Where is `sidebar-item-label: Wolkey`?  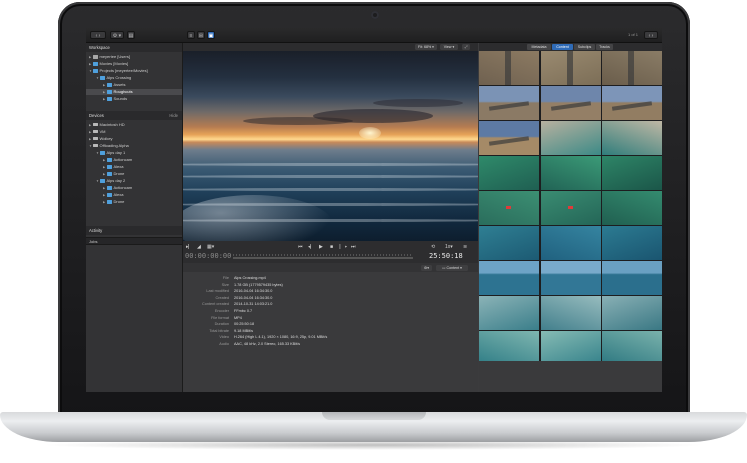
sidebar-item-label: Wolkey is located at coordinates (106, 138).